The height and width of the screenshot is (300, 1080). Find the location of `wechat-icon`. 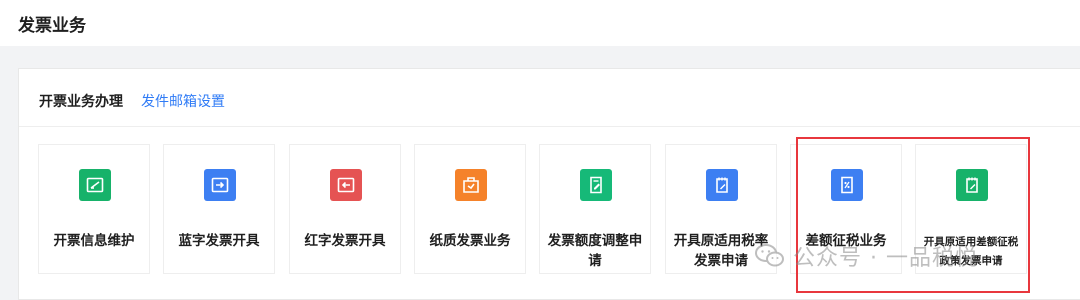

wechat-icon is located at coordinates (769, 255).